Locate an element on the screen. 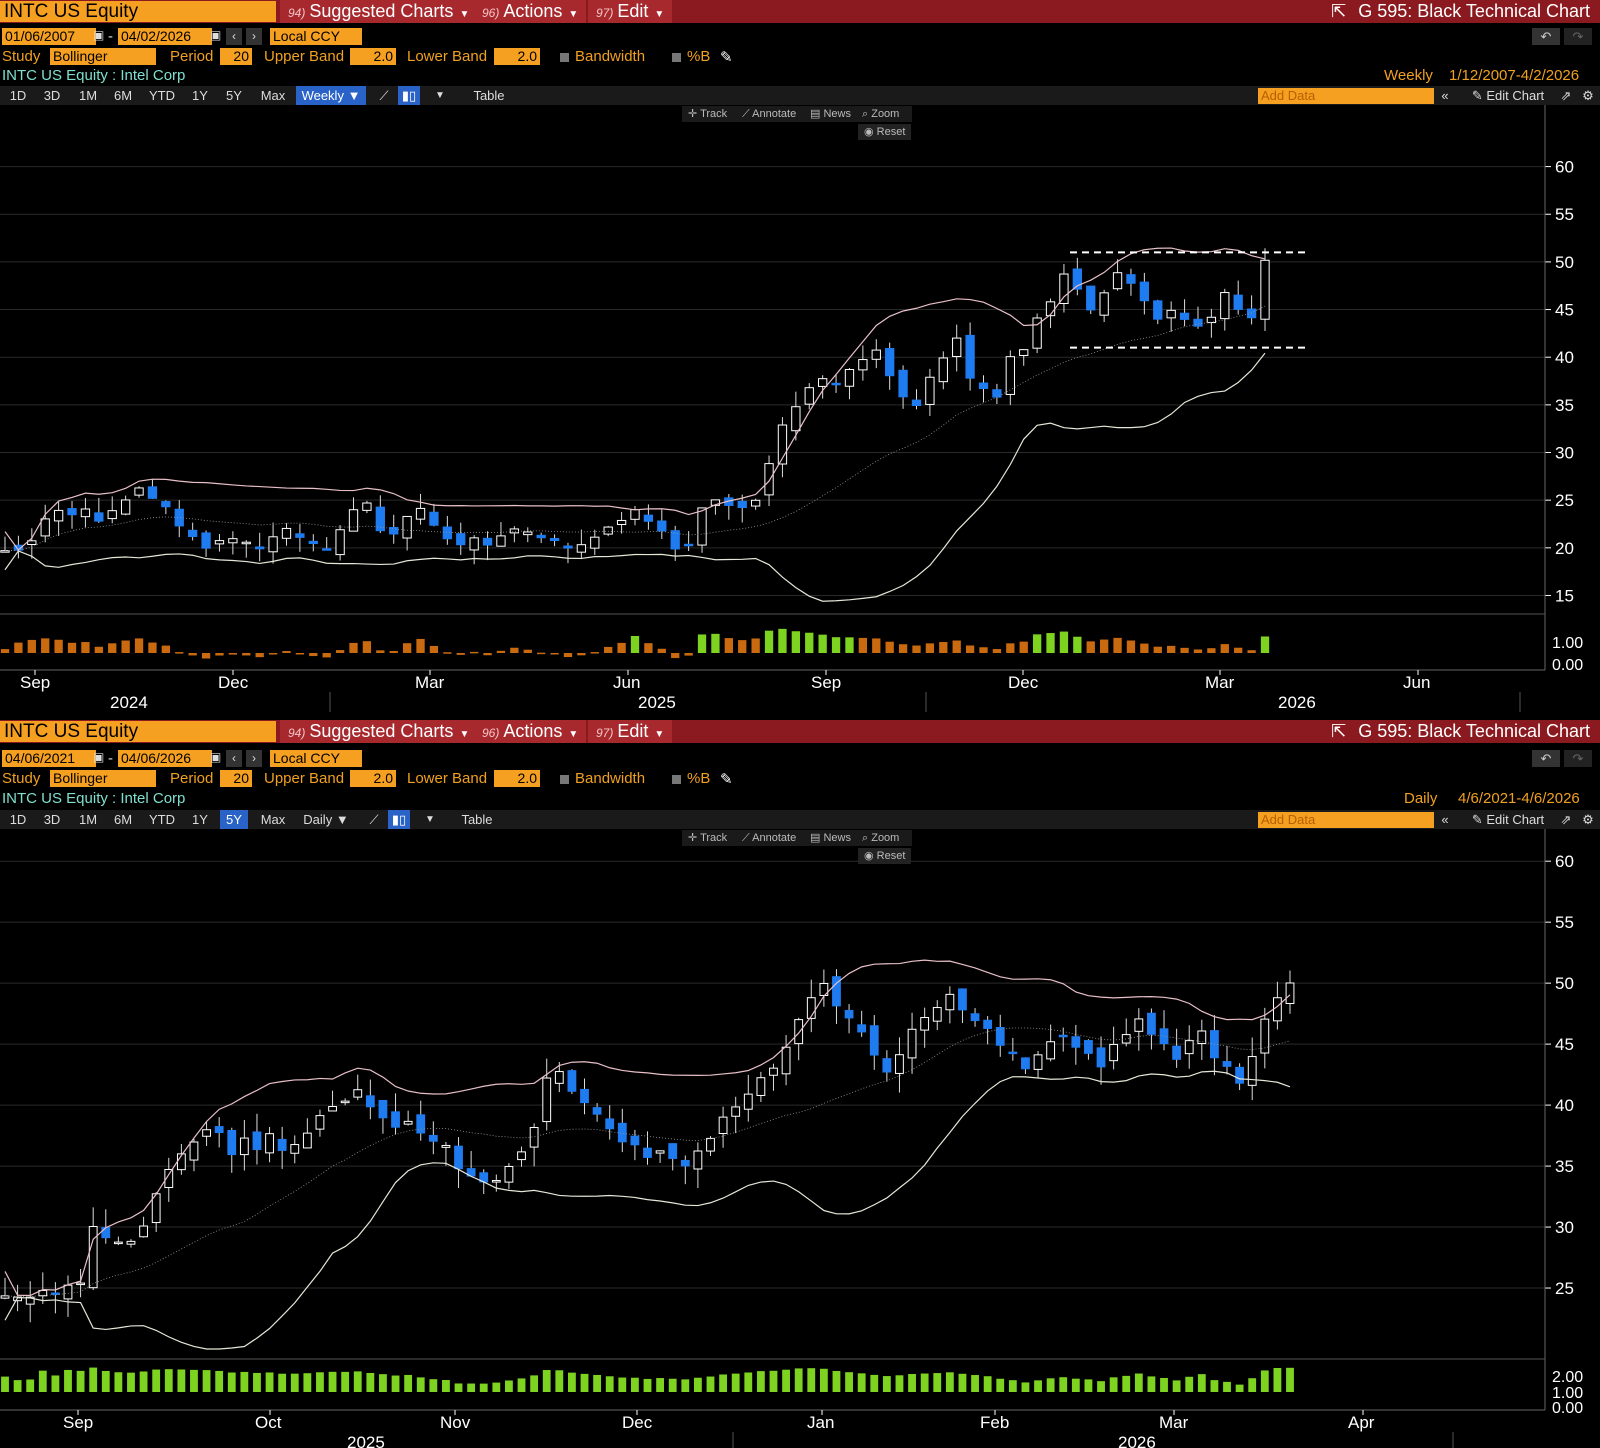  end-date-field: 04/02/2026 is located at coordinates (165, 36).